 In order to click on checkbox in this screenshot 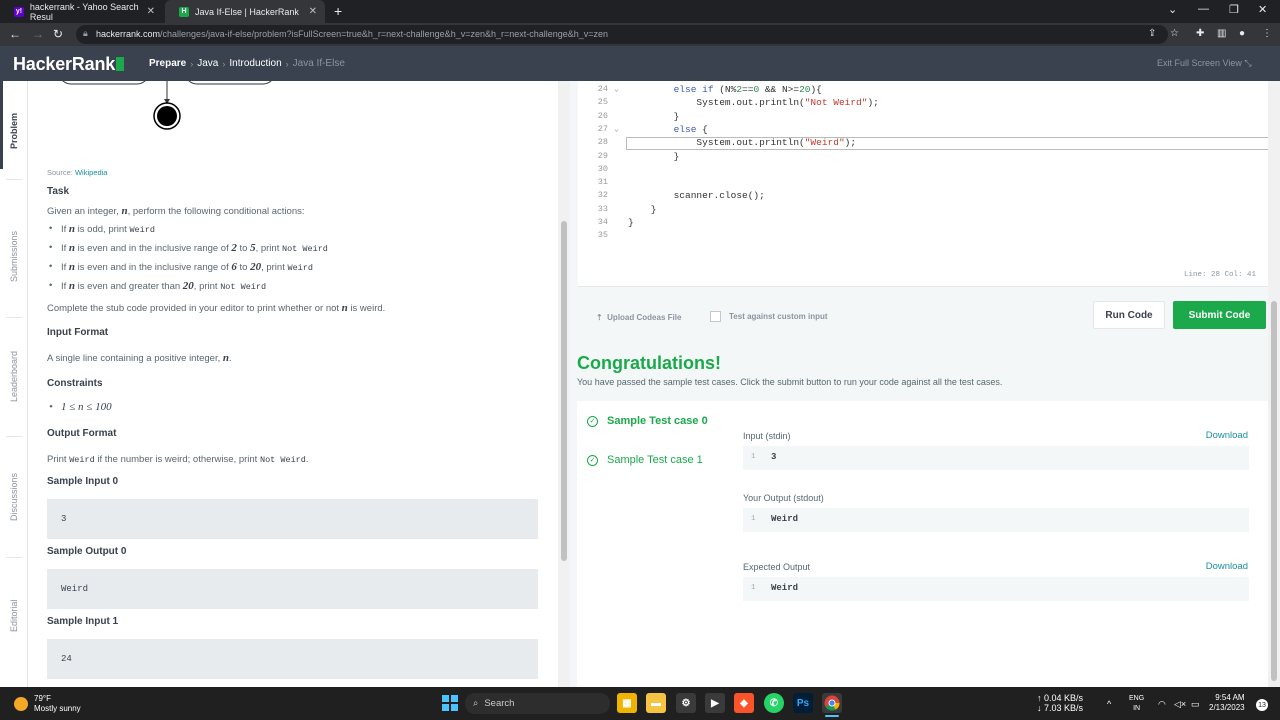, I will do `click(715, 316)`.